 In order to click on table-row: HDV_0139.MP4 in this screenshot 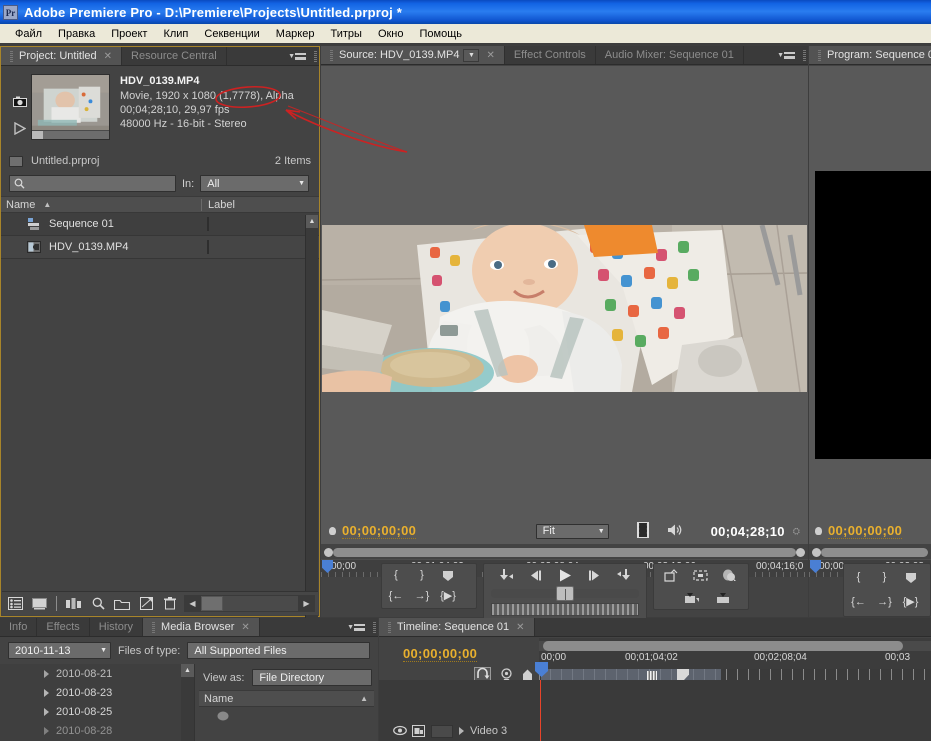, I will do `click(160, 247)`.